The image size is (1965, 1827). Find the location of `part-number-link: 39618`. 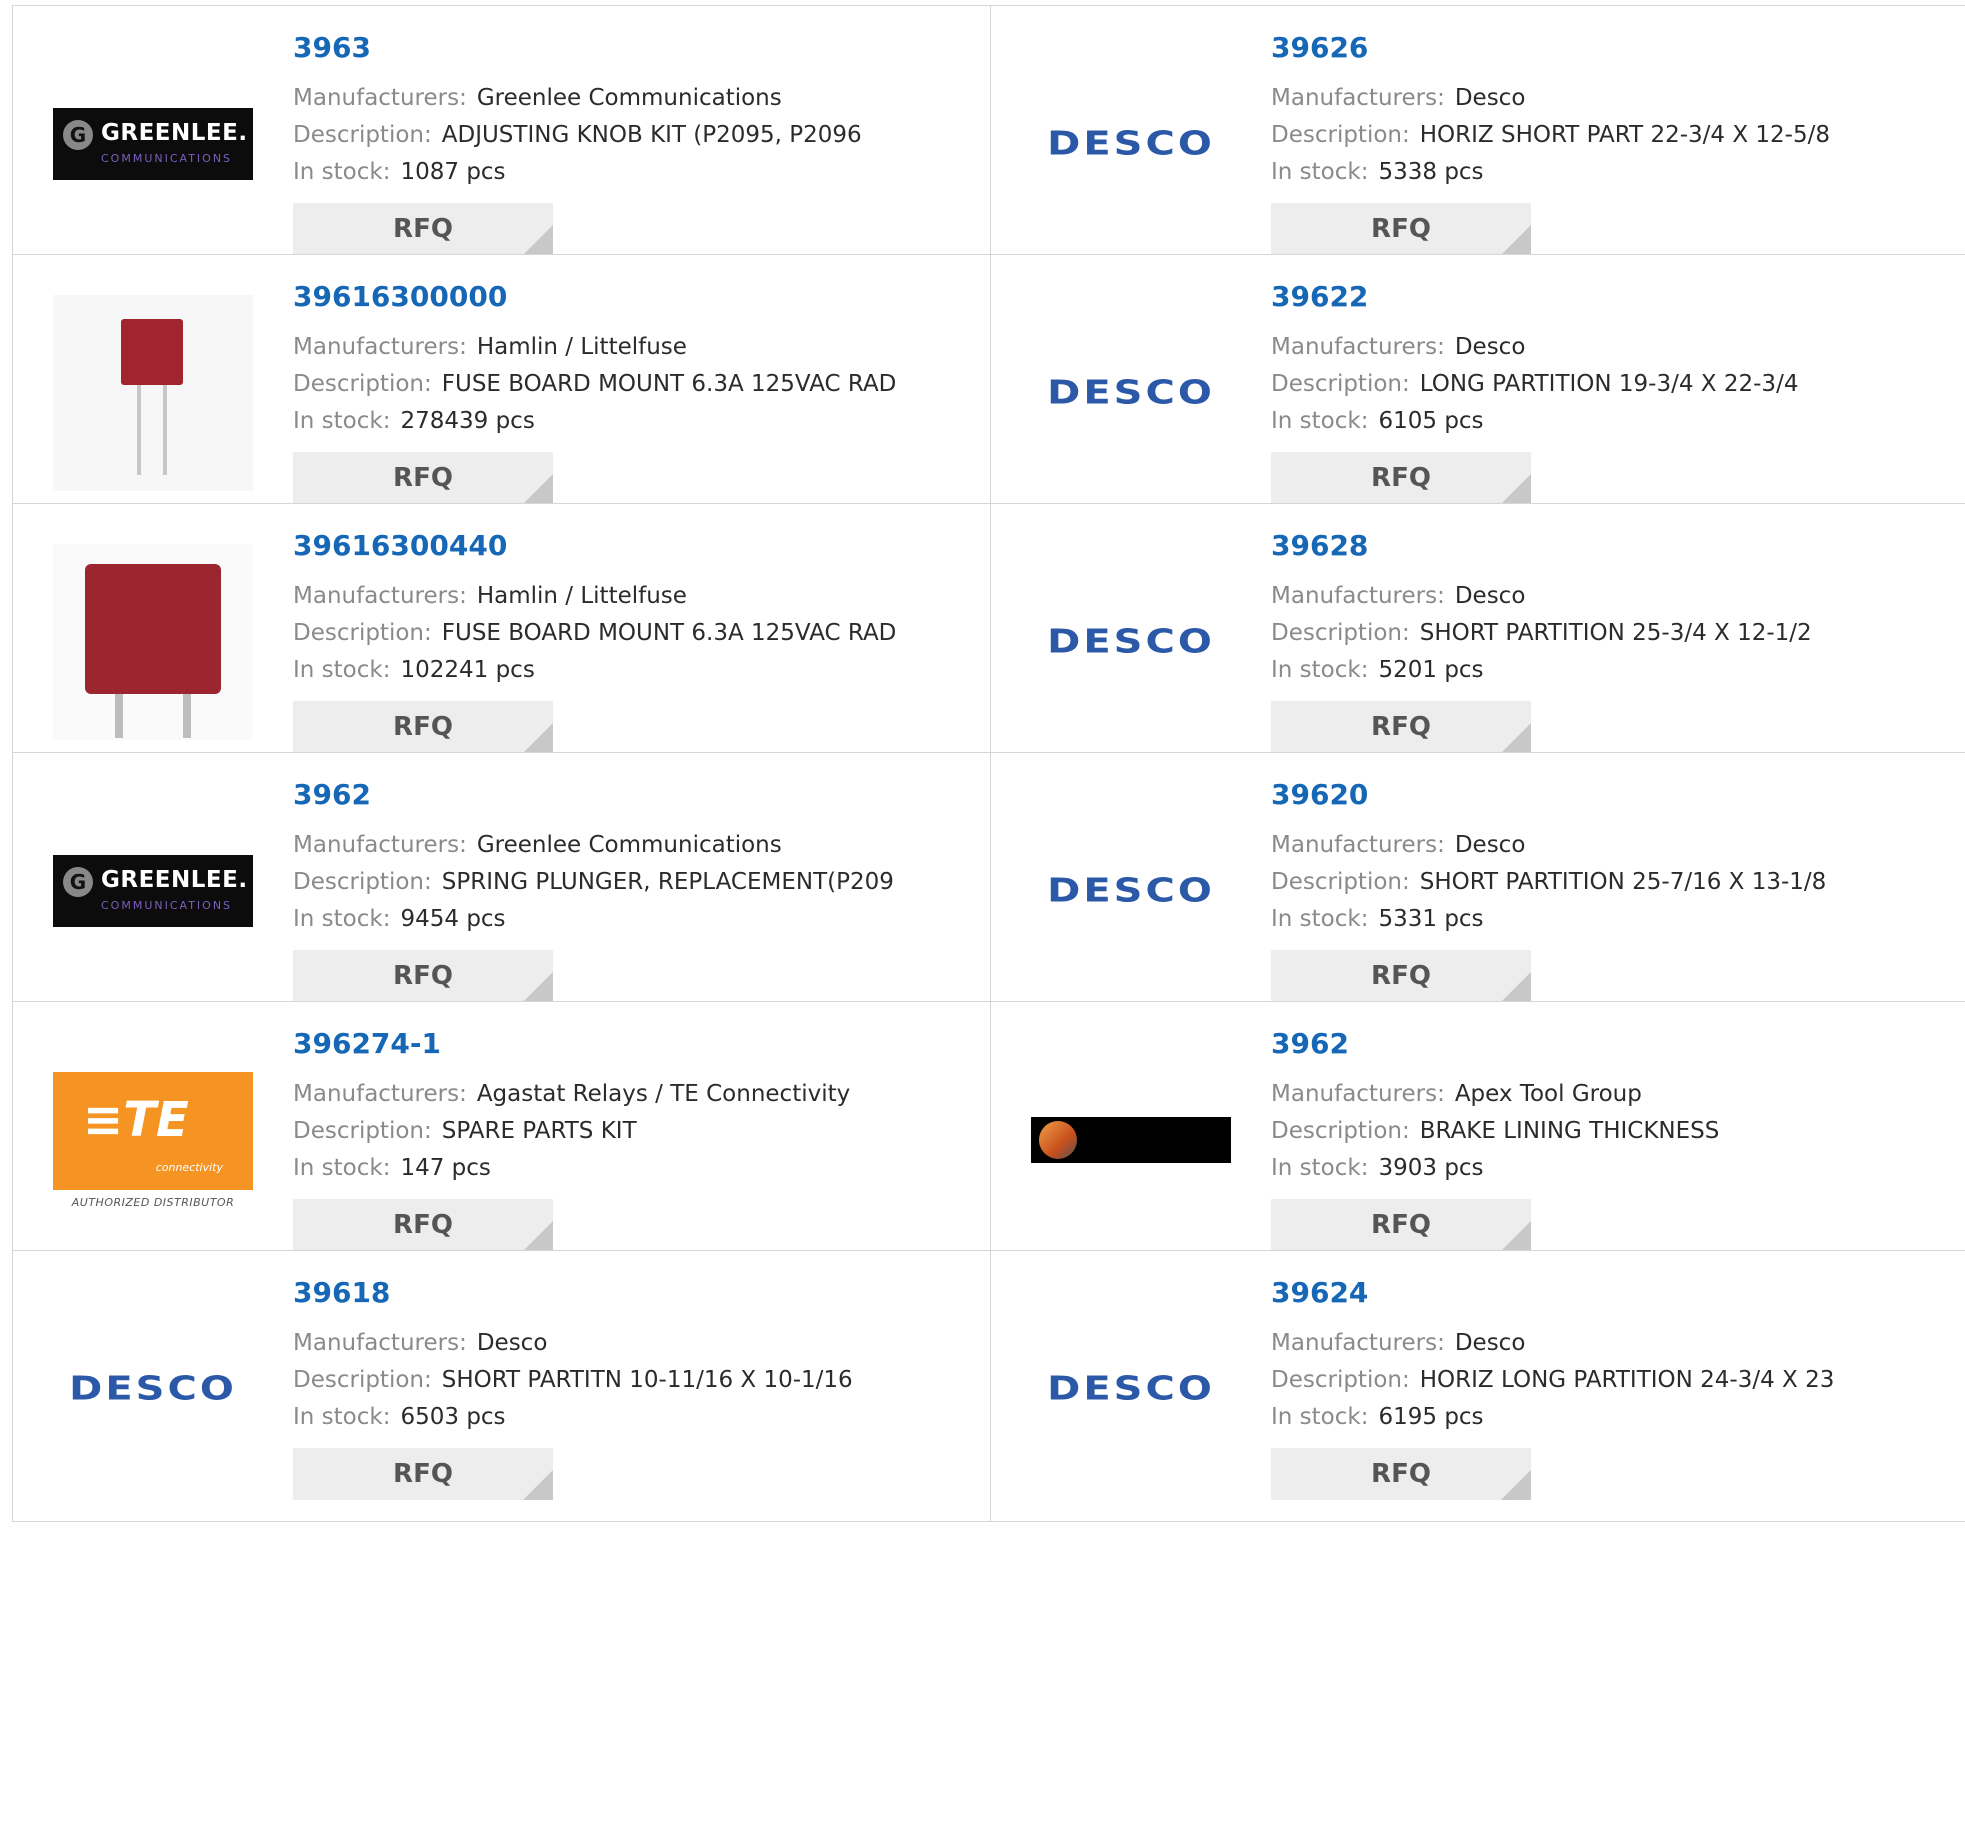

part-number-link: 39618 is located at coordinates (573, 1293).